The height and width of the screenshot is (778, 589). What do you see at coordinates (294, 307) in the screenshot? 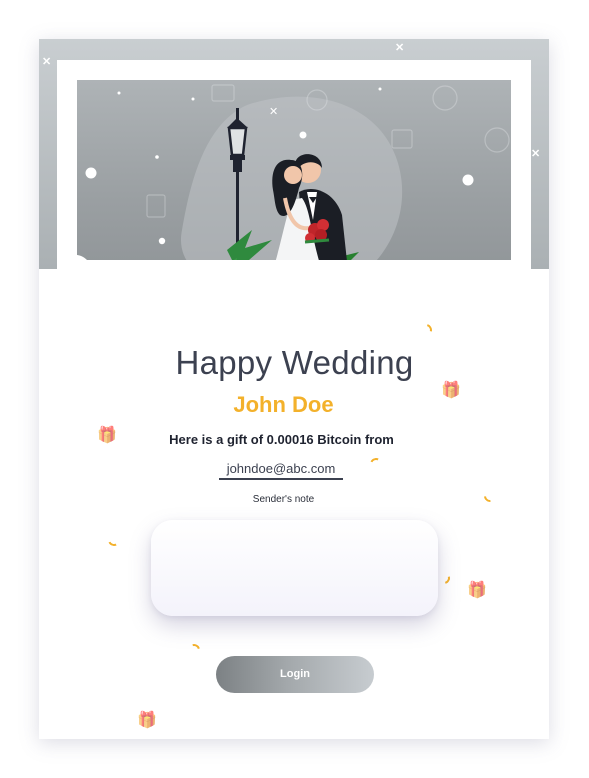
I see `cloud-divider` at bounding box center [294, 307].